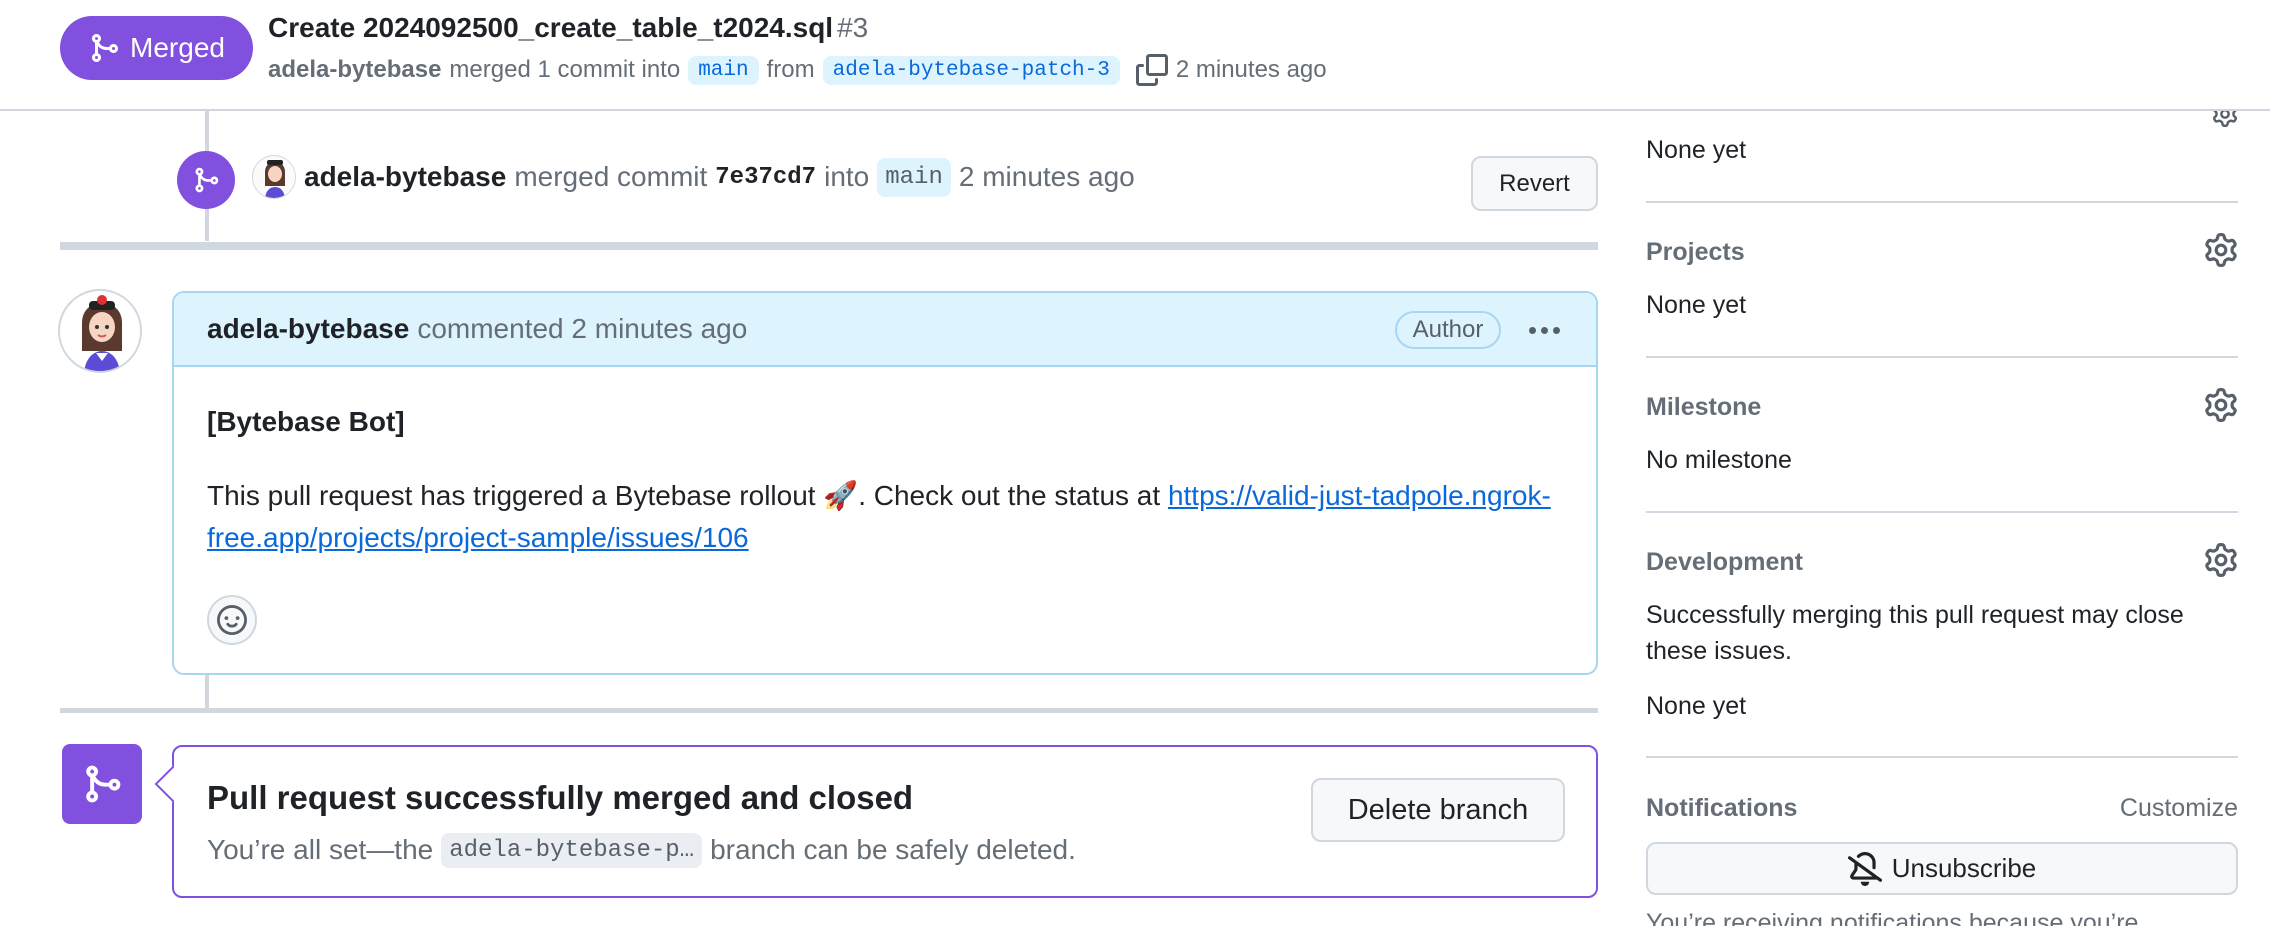  What do you see at coordinates (853, 27) in the screenshot?
I see `pr-number: #3` at bounding box center [853, 27].